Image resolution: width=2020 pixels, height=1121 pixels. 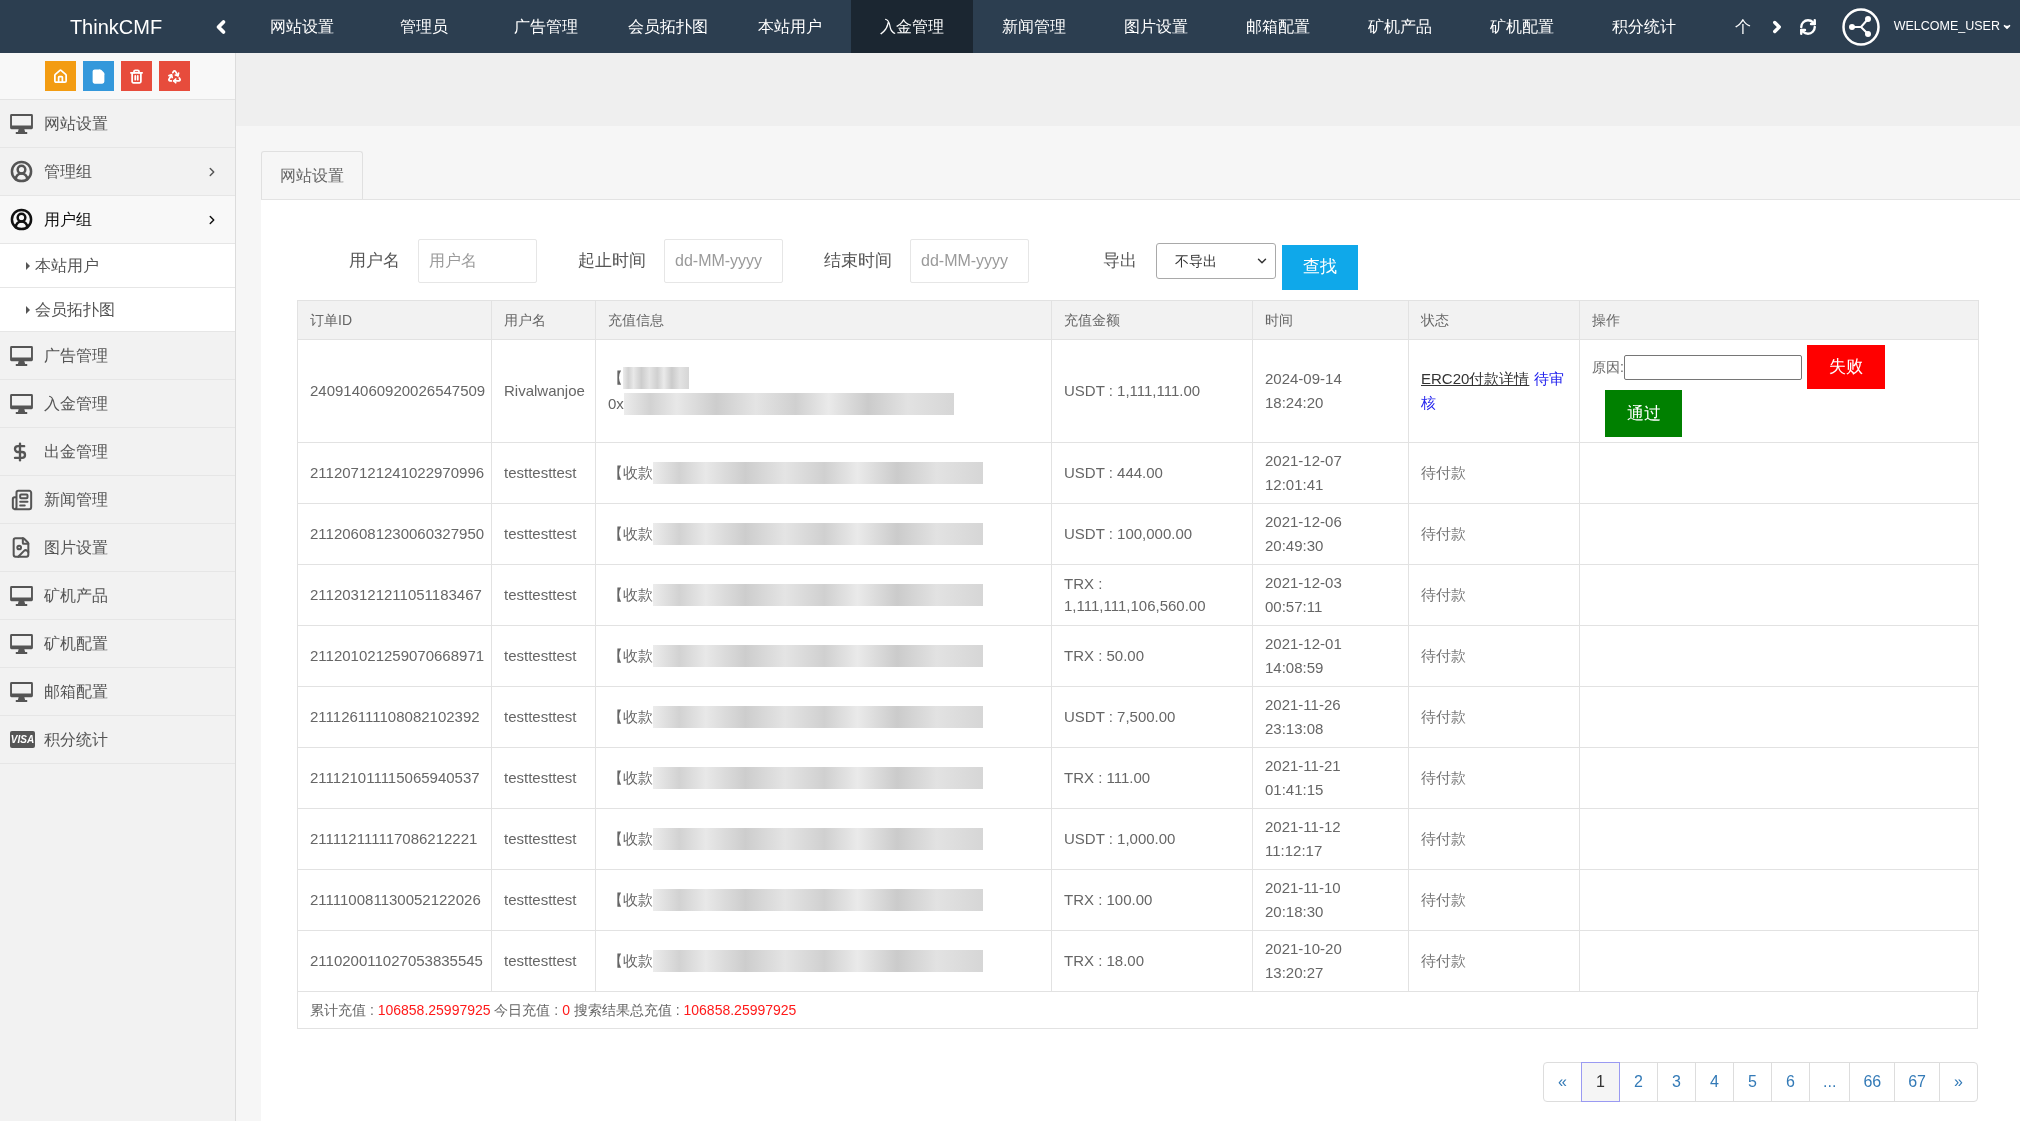 What do you see at coordinates (1156, 26) in the screenshot?
I see `nav-tab: 图片设置` at bounding box center [1156, 26].